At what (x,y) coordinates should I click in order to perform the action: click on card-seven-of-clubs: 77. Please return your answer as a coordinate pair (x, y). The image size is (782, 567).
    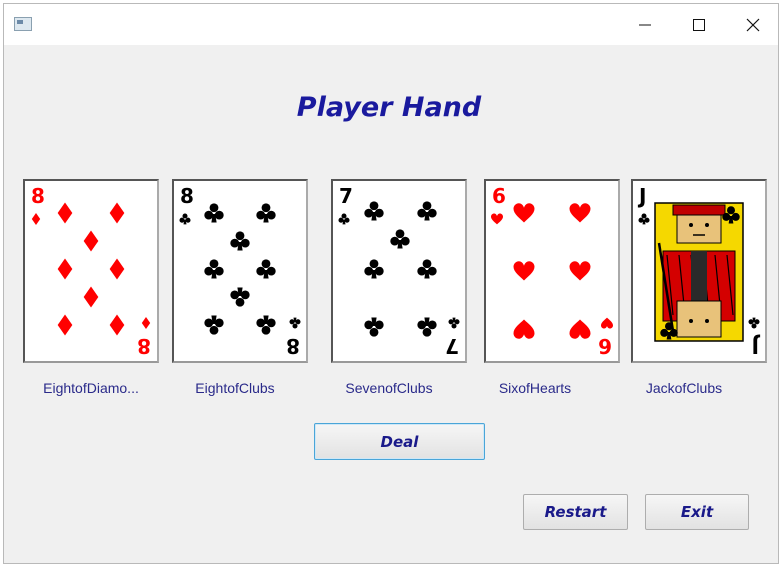
    Looking at the image, I should click on (399, 271).